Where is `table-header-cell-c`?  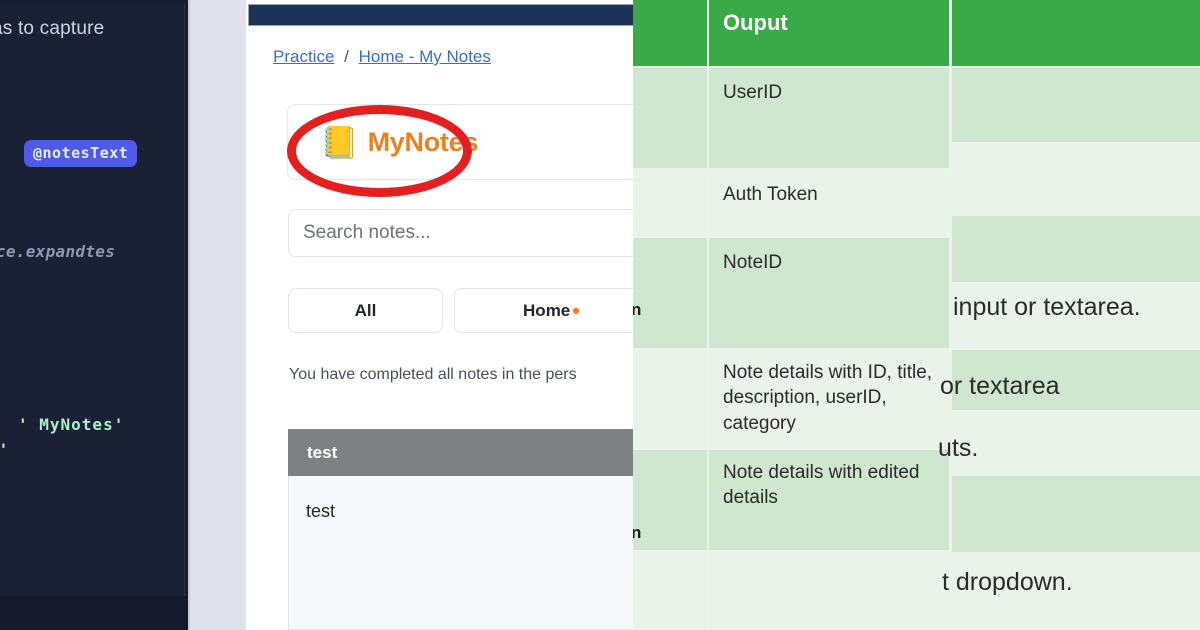
table-header-cell-c is located at coordinates (1076, 33).